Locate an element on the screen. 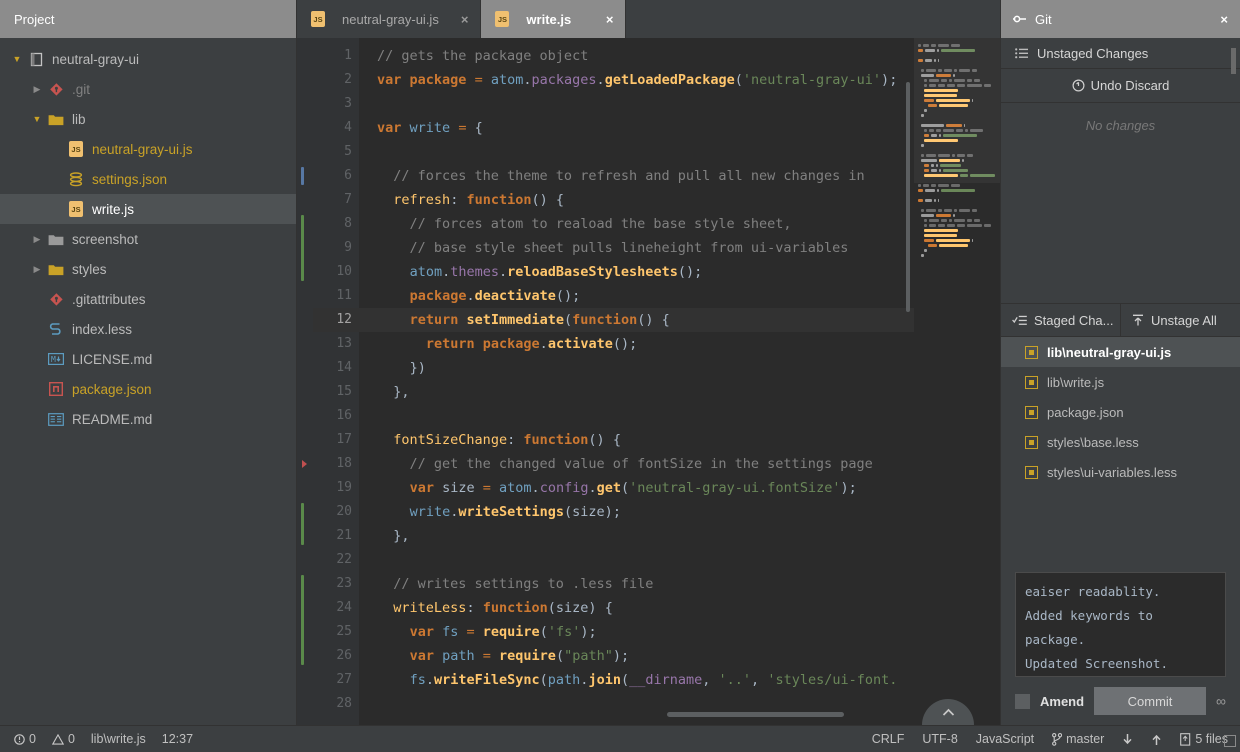 The height and width of the screenshot is (752, 1240). encoding-selector: UTF-8 is located at coordinates (939, 739).